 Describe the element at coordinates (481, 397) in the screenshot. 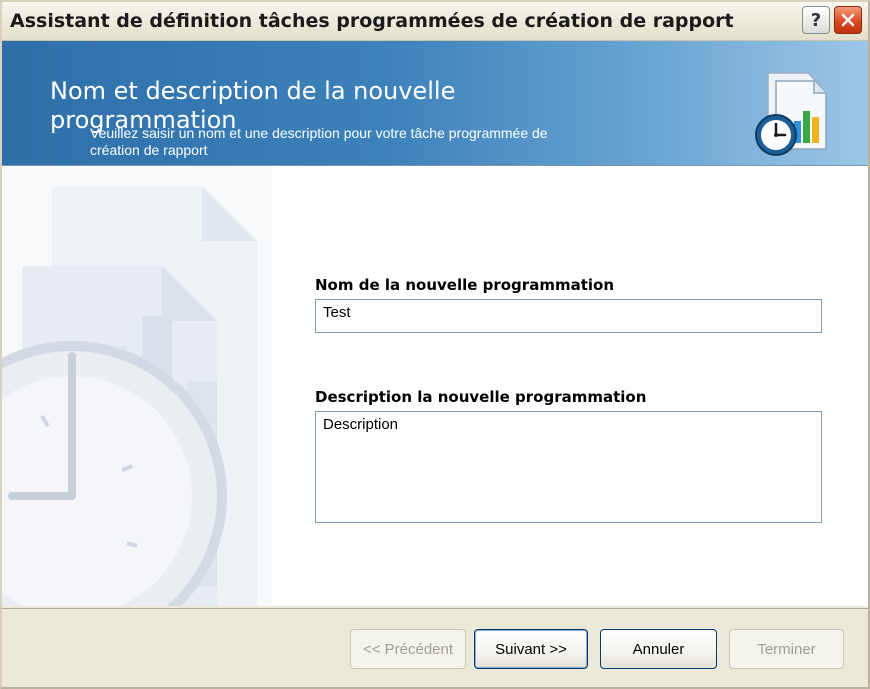

I see `description-label: Description la nouvelle programmation` at that location.